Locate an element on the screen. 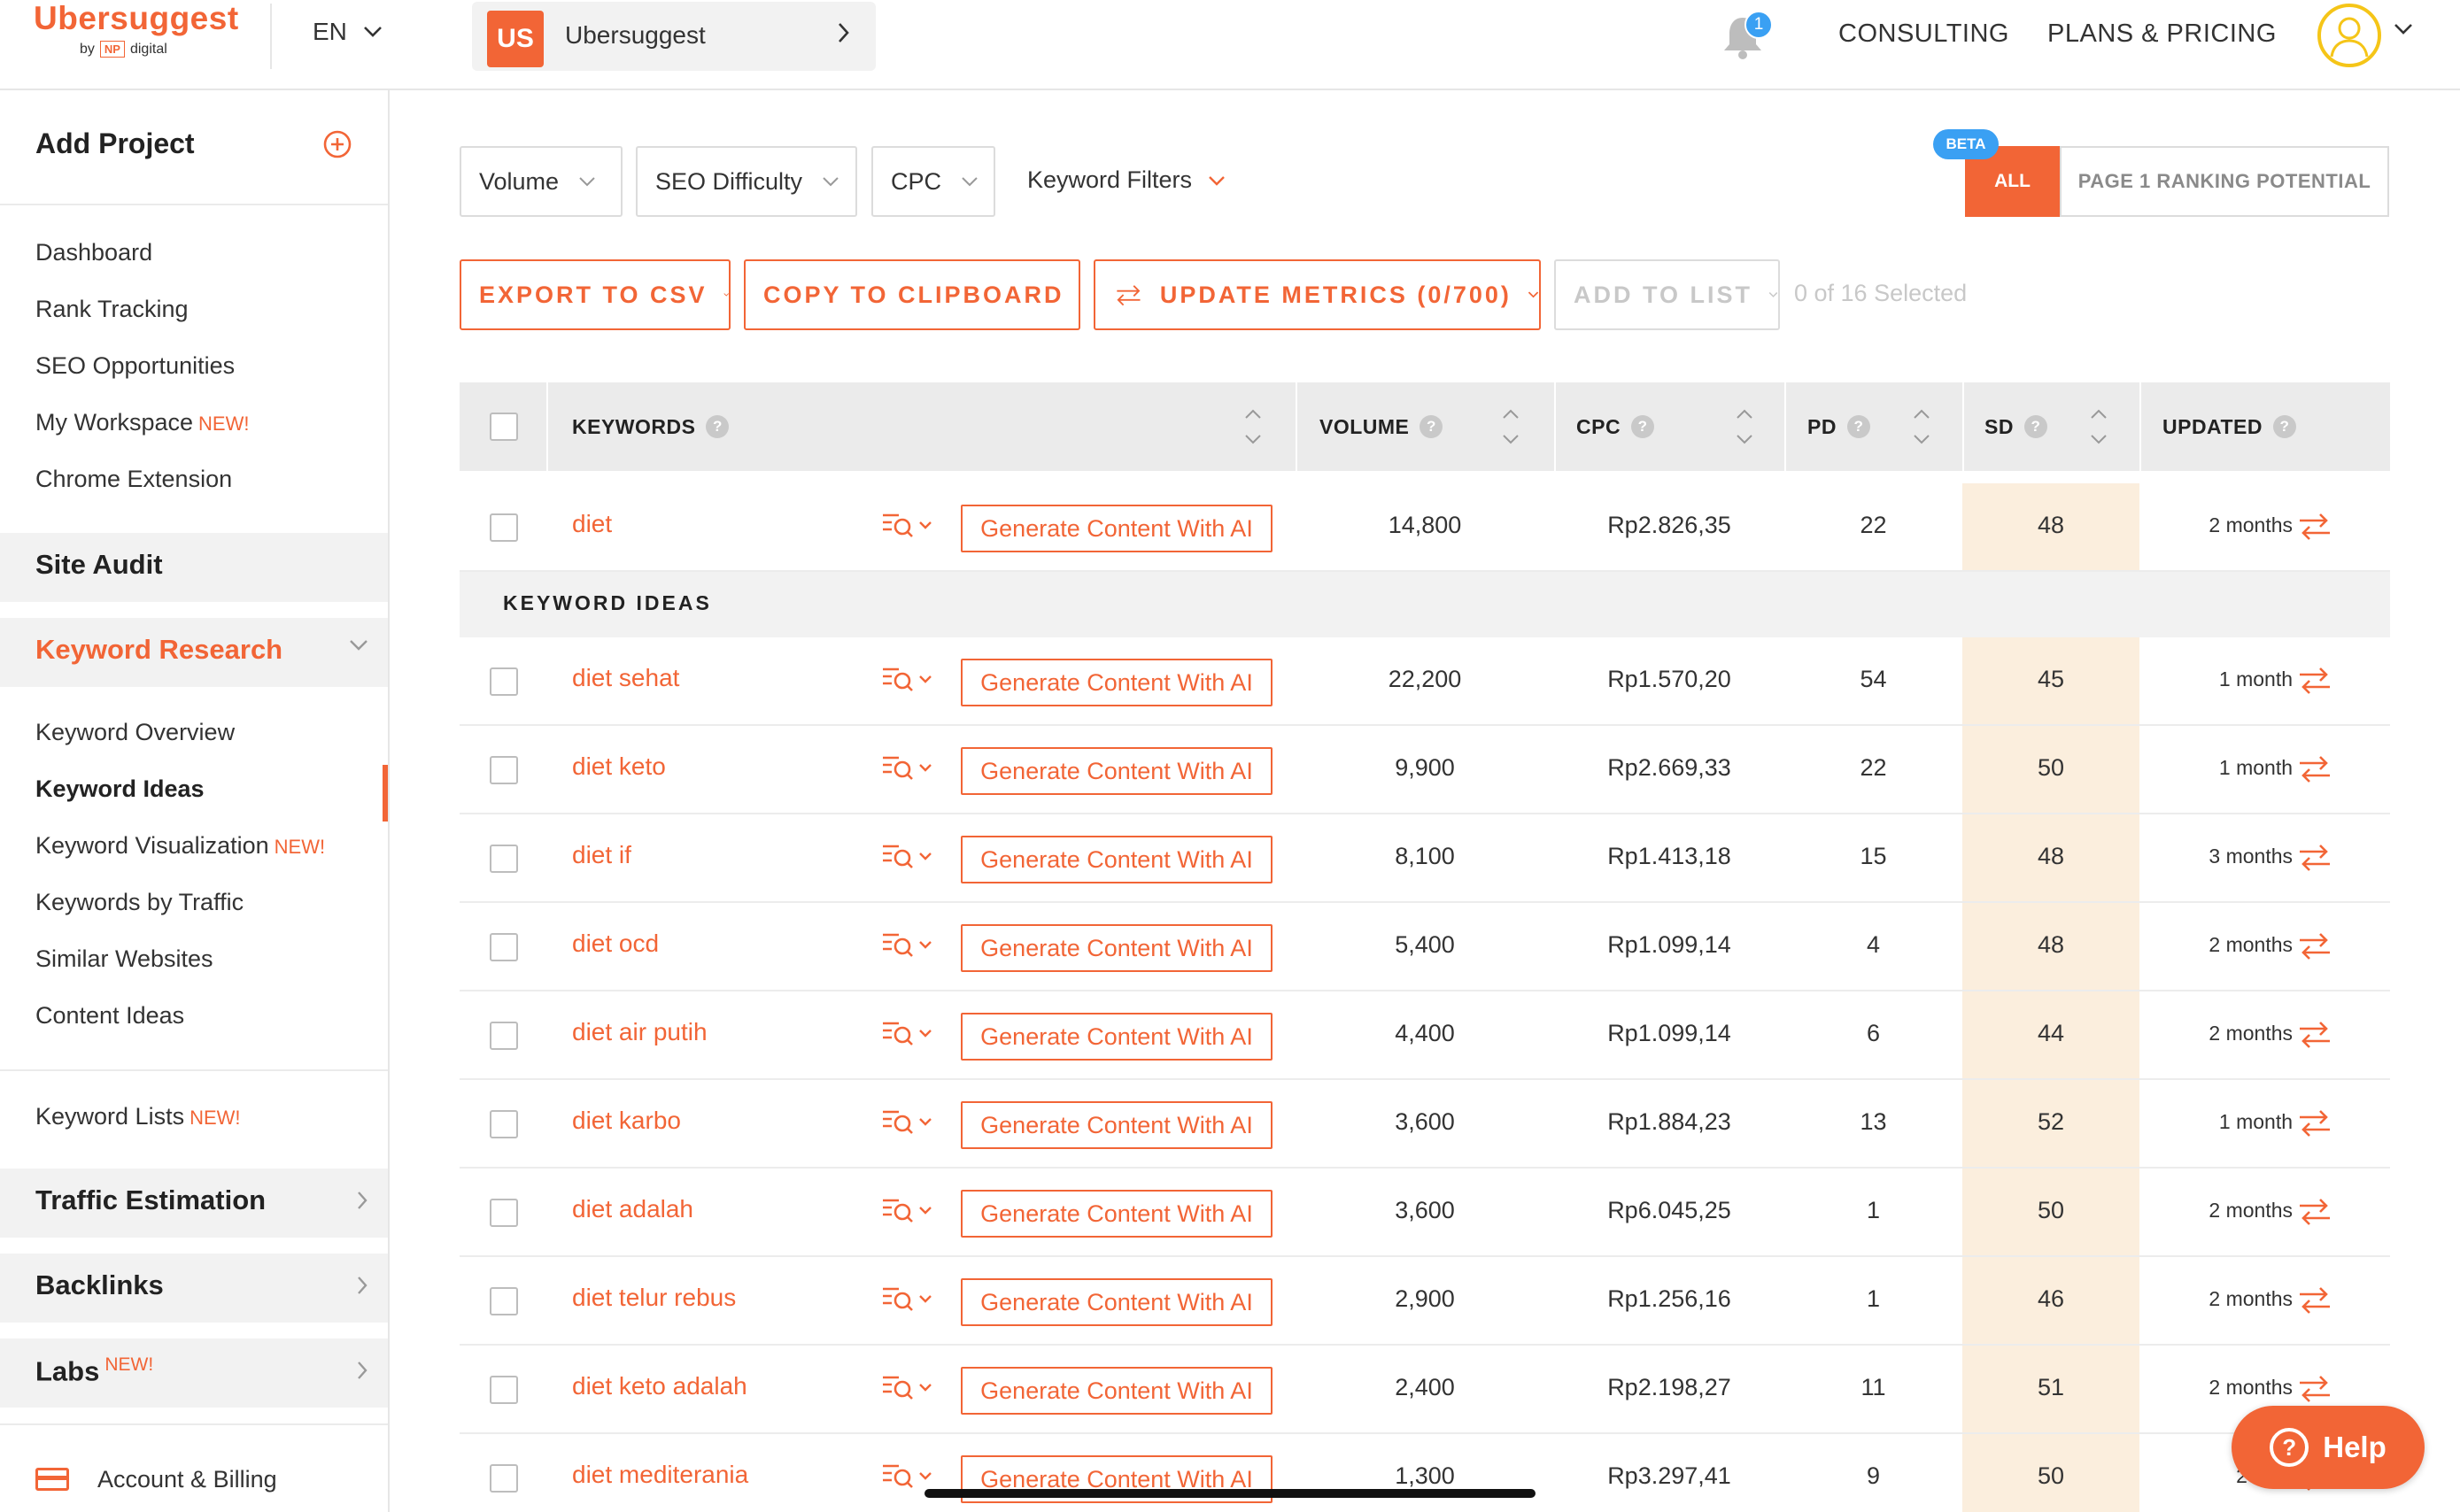 The height and width of the screenshot is (1512, 2460). keyword-link: diet karbo is located at coordinates (626, 1121).